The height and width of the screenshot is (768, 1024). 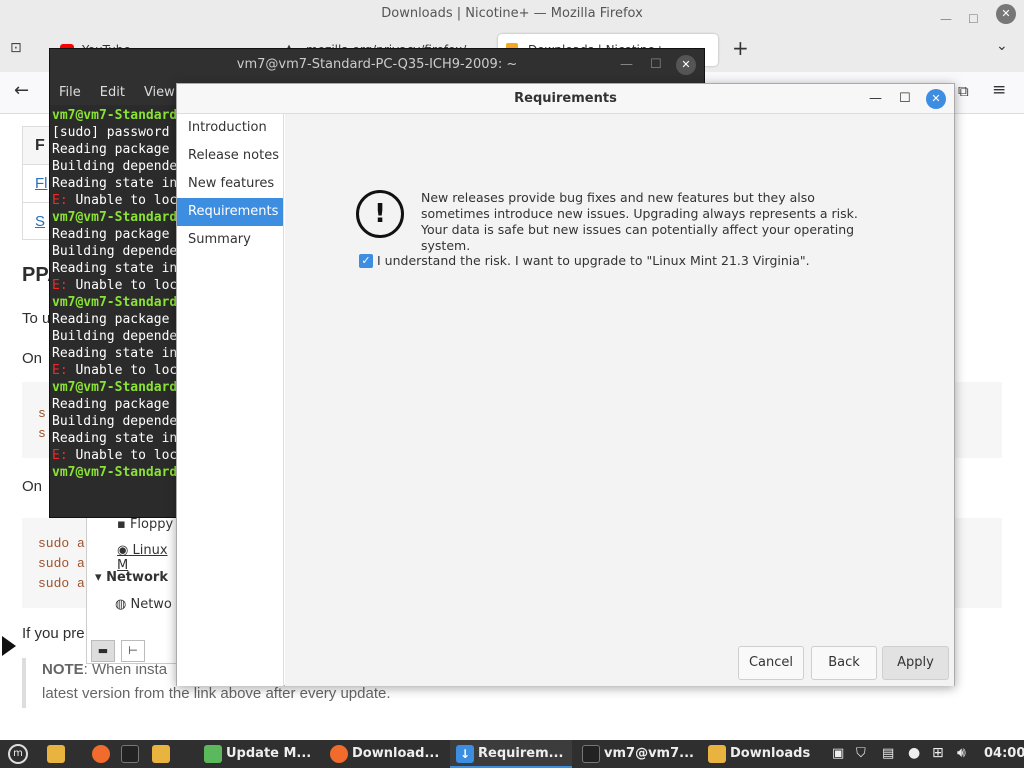 I want to click on warning-icon: !, so click(x=380, y=214).